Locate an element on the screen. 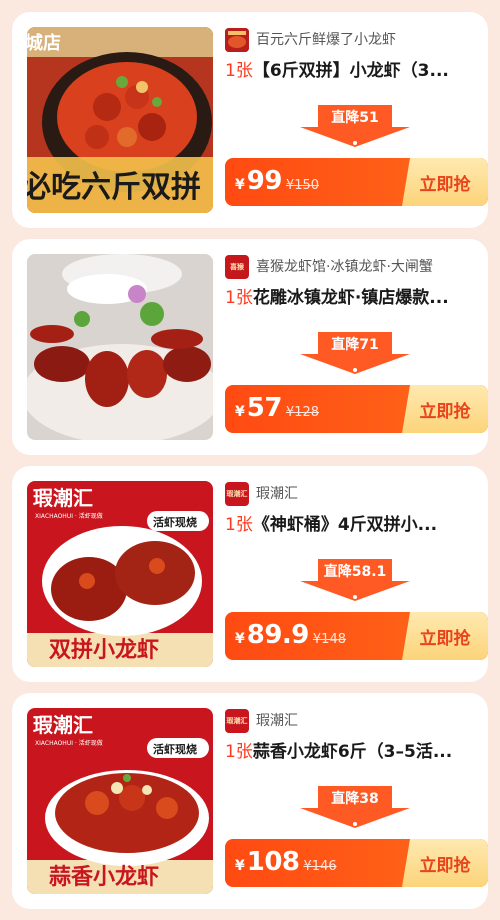 The width and height of the screenshot is (500, 920). crawfish-photo-3: 瑕潮汇 XIACHAOHUI · 活虾现做 活虾现烧 双拼小龙虾 is located at coordinates (120, 574).